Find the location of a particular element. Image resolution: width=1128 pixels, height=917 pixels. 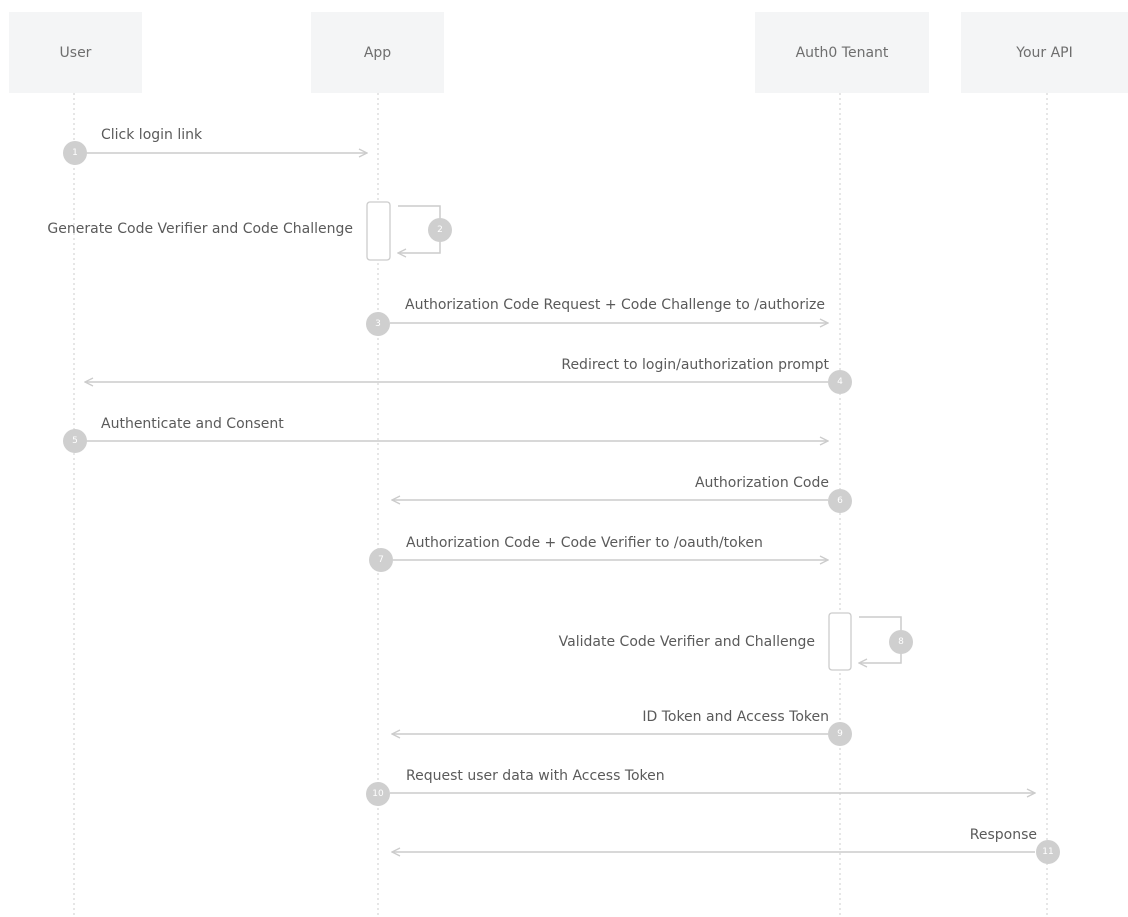

participant-label: App is located at coordinates (377, 52).